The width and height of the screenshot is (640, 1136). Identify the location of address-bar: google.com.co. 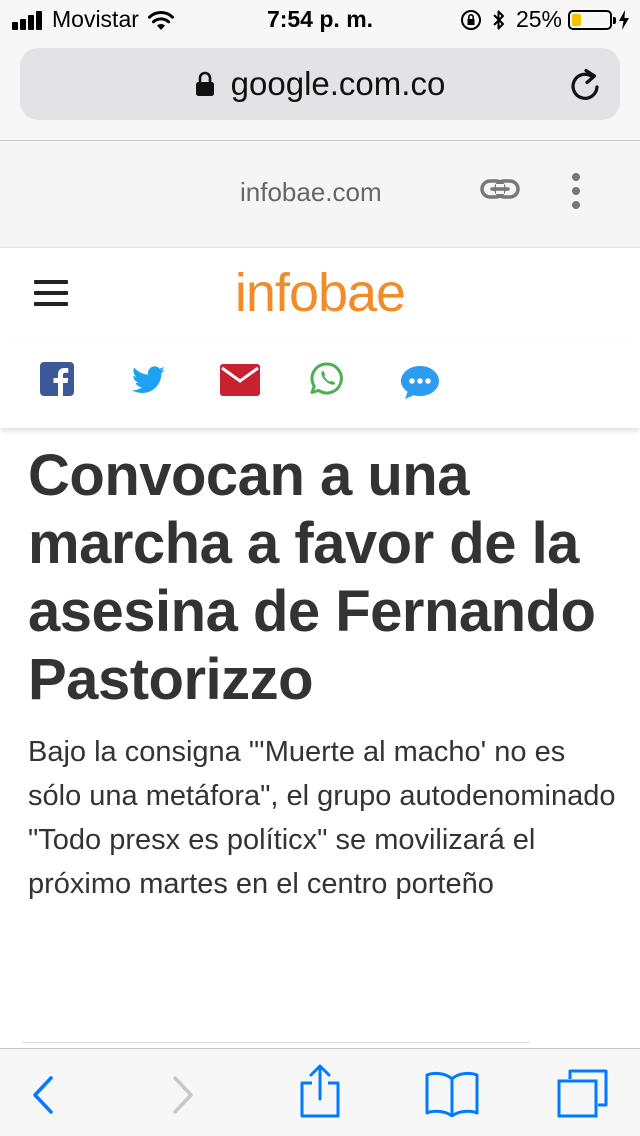
(320, 84).